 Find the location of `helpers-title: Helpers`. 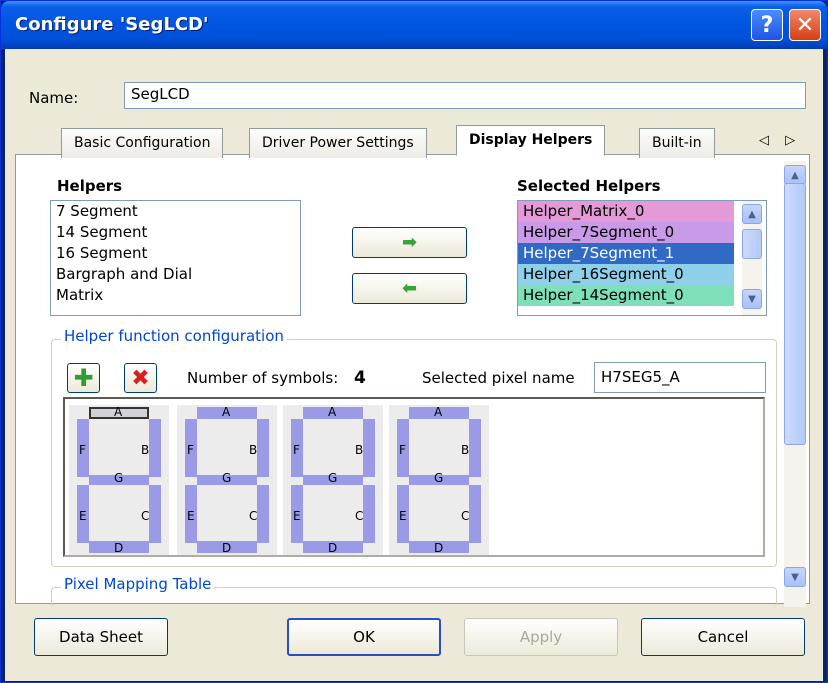

helpers-title: Helpers is located at coordinates (90, 186).